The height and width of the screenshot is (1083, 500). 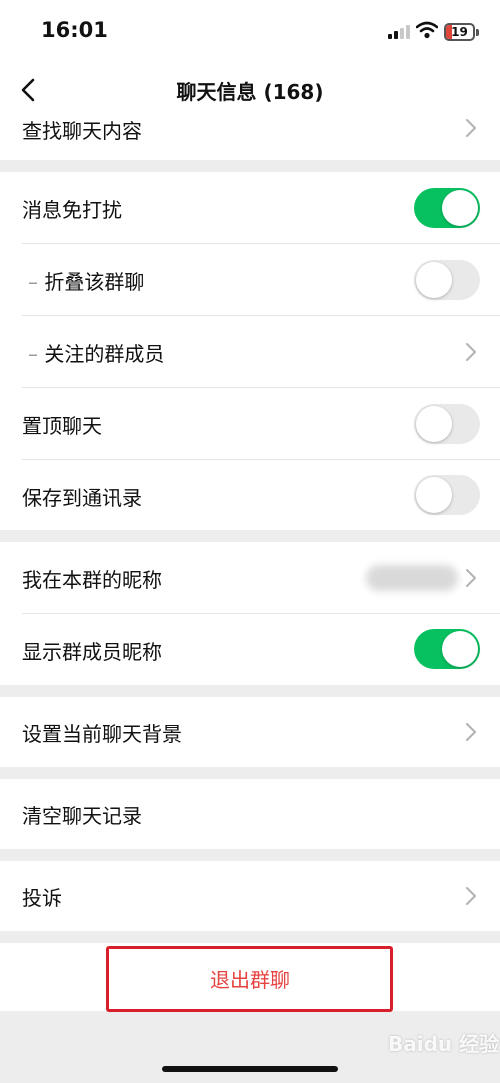 I want to click on pin-chat-row: 置顶聊天, so click(x=250, y=424).